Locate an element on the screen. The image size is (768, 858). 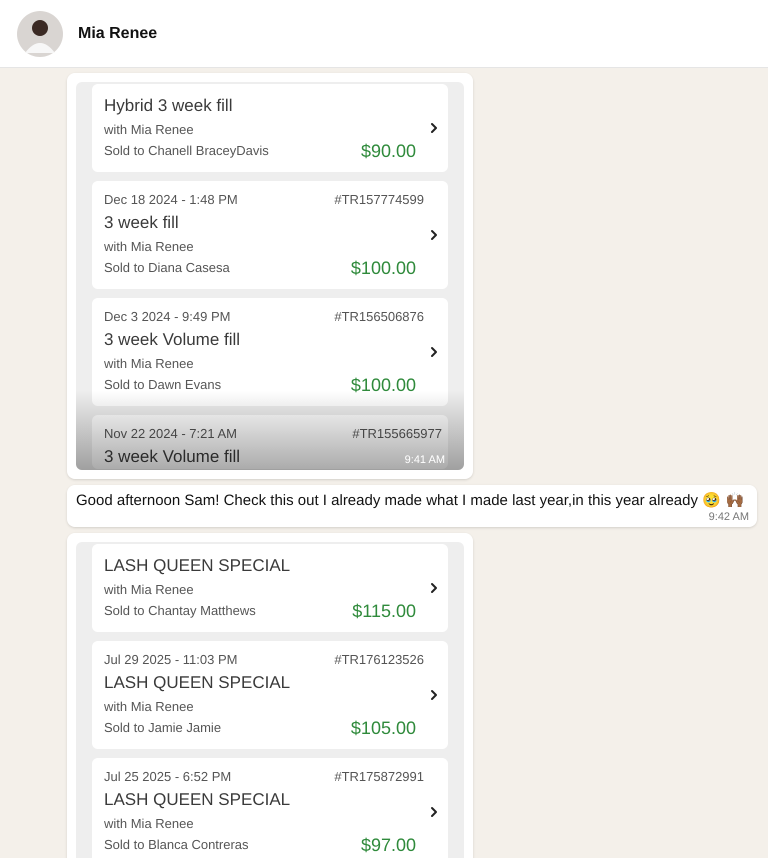
transaction-card: Dec 18 2024 - 1:48 PM #TR157774599 3 week fill with Mia Renee Sold to Diana Casesa $100.00 is located at coordinates (270, 235).